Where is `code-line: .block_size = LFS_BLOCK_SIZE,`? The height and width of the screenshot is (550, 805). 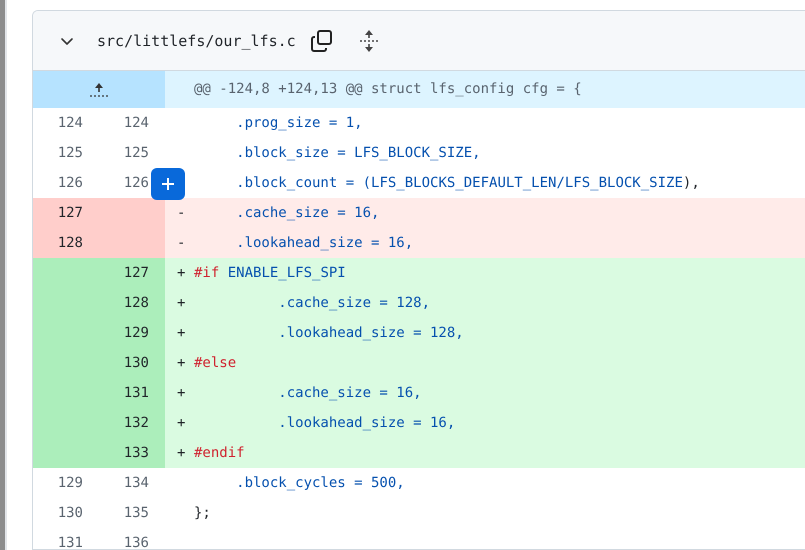
code-line: .block_size = LFS_BLOCK_SIZE, is located at coordinates (358, 153).